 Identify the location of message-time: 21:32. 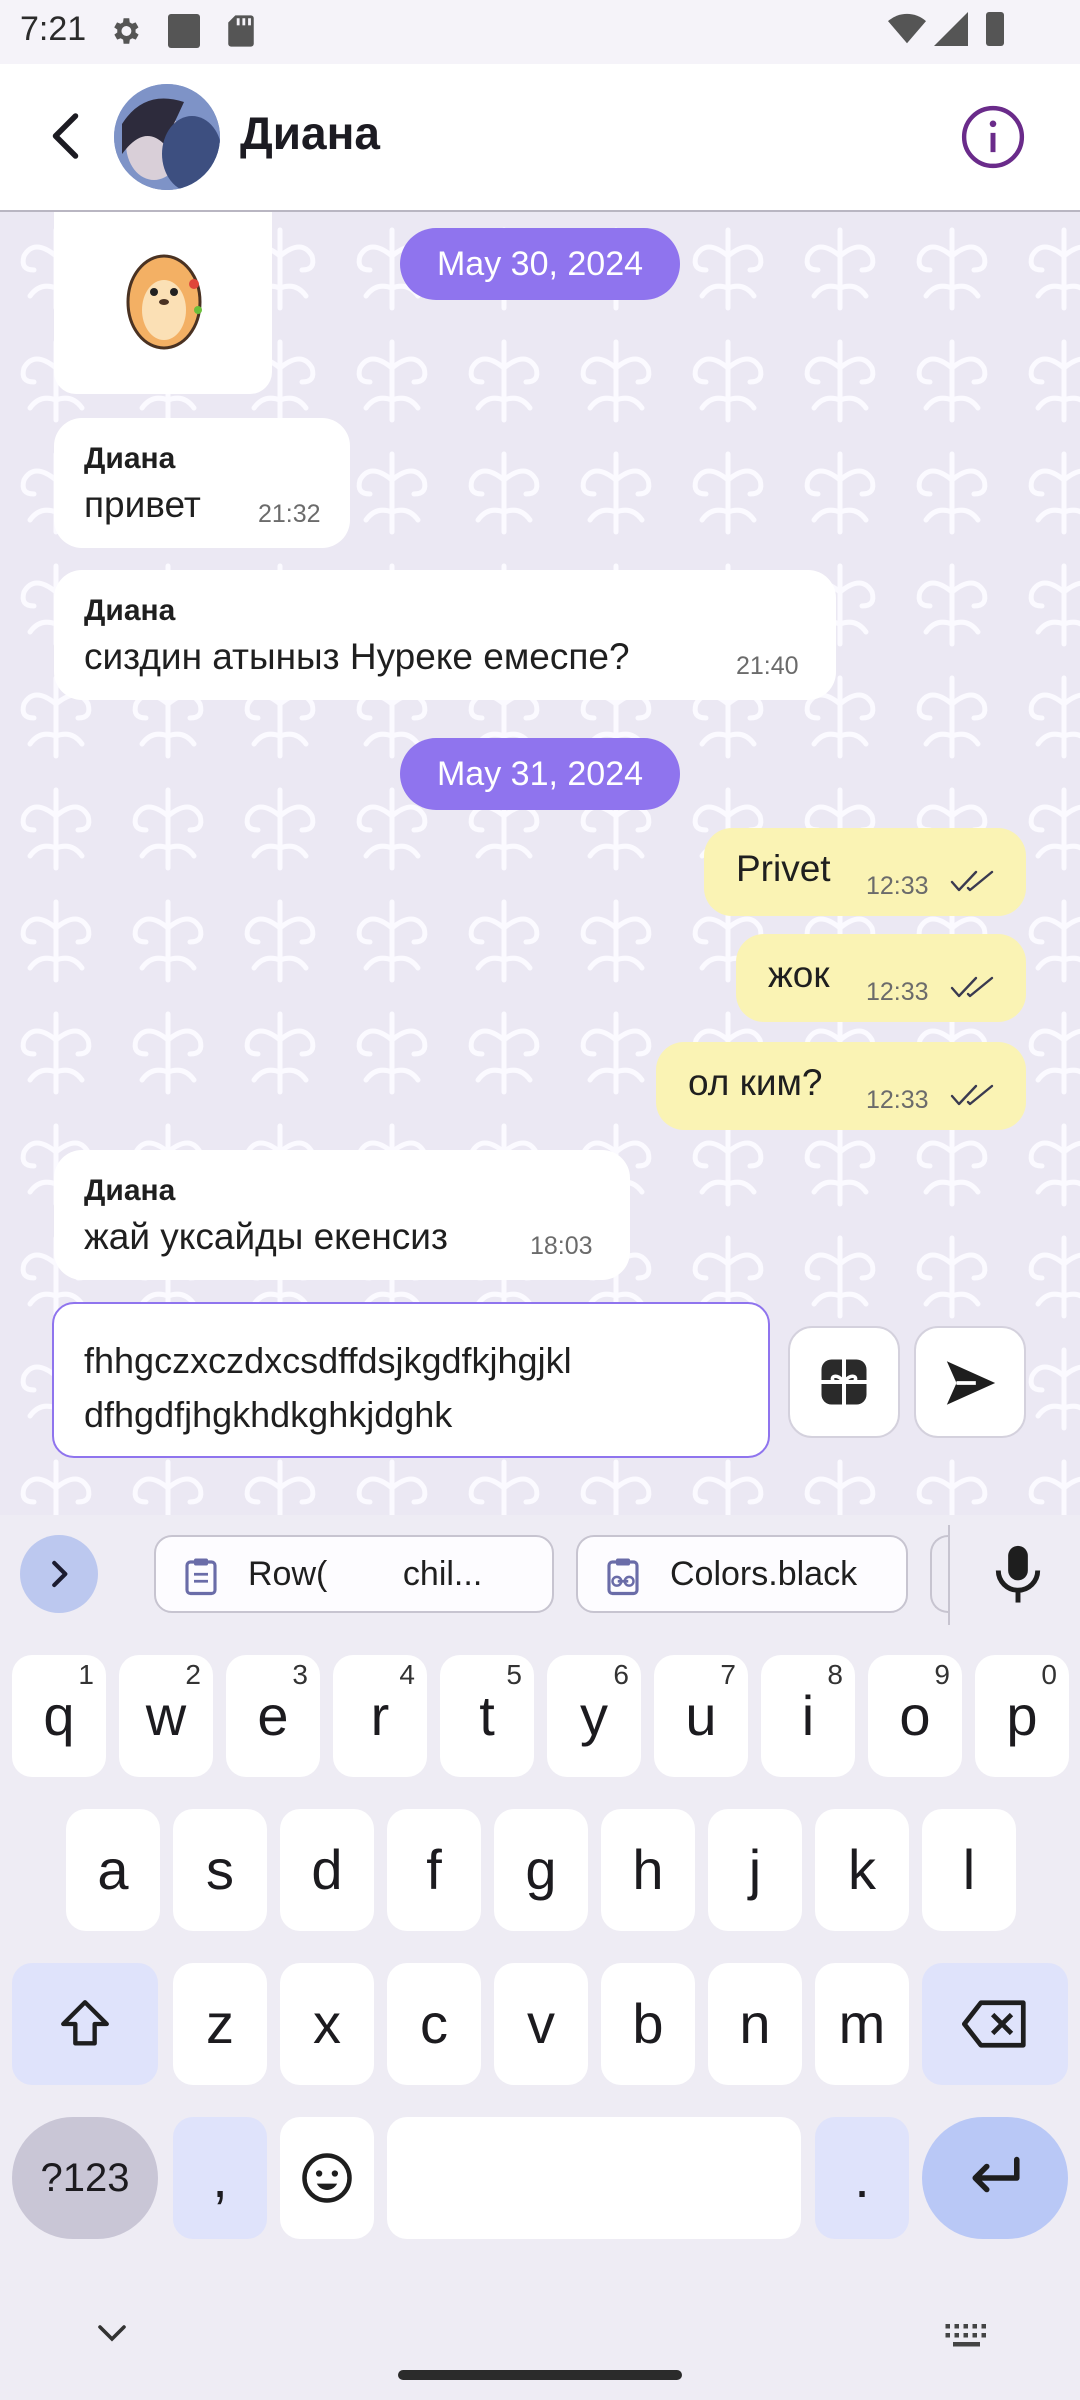
(289, 514).